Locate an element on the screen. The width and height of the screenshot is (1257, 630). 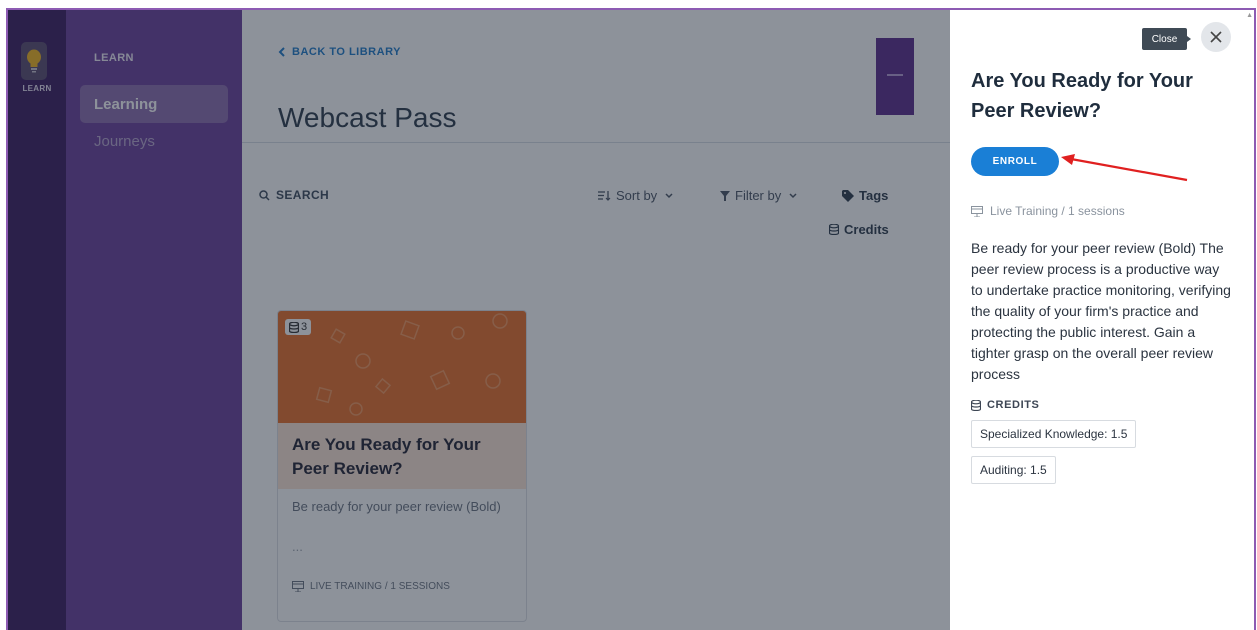
session-meta: Live Training / 1 sessions is located at coordinates (1048, 211).